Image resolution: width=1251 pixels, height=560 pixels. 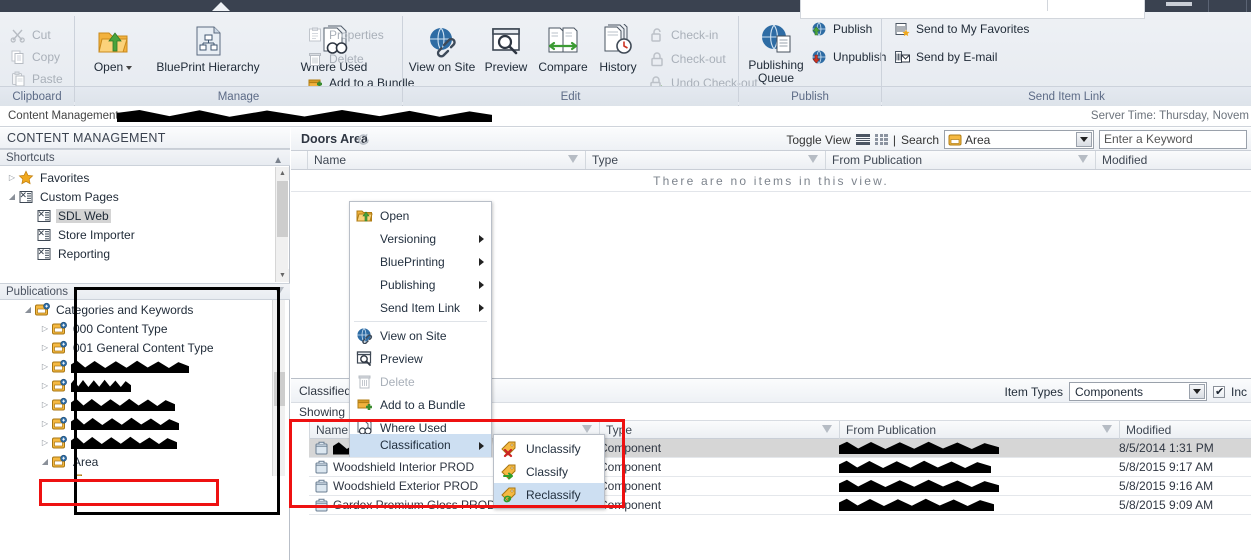 I want to click on item-types-dropdown: Components, so click(x=1137, y=391).